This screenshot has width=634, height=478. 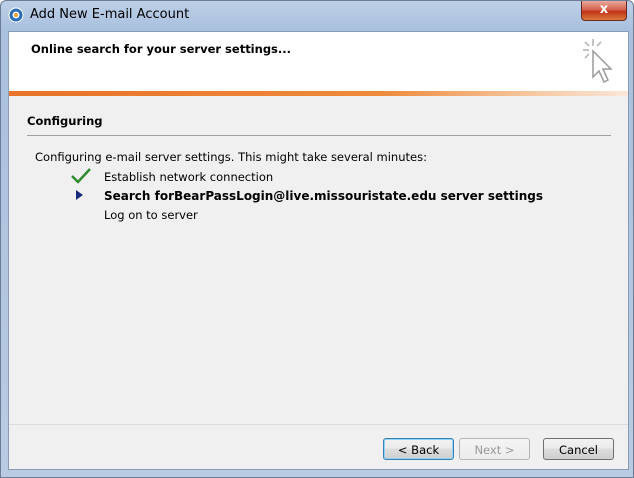 What do you see at coordinates (317, 16) in the screenshot?
I see `title-bar: Add New E-mail Account x` at bounding box center [317, 16].